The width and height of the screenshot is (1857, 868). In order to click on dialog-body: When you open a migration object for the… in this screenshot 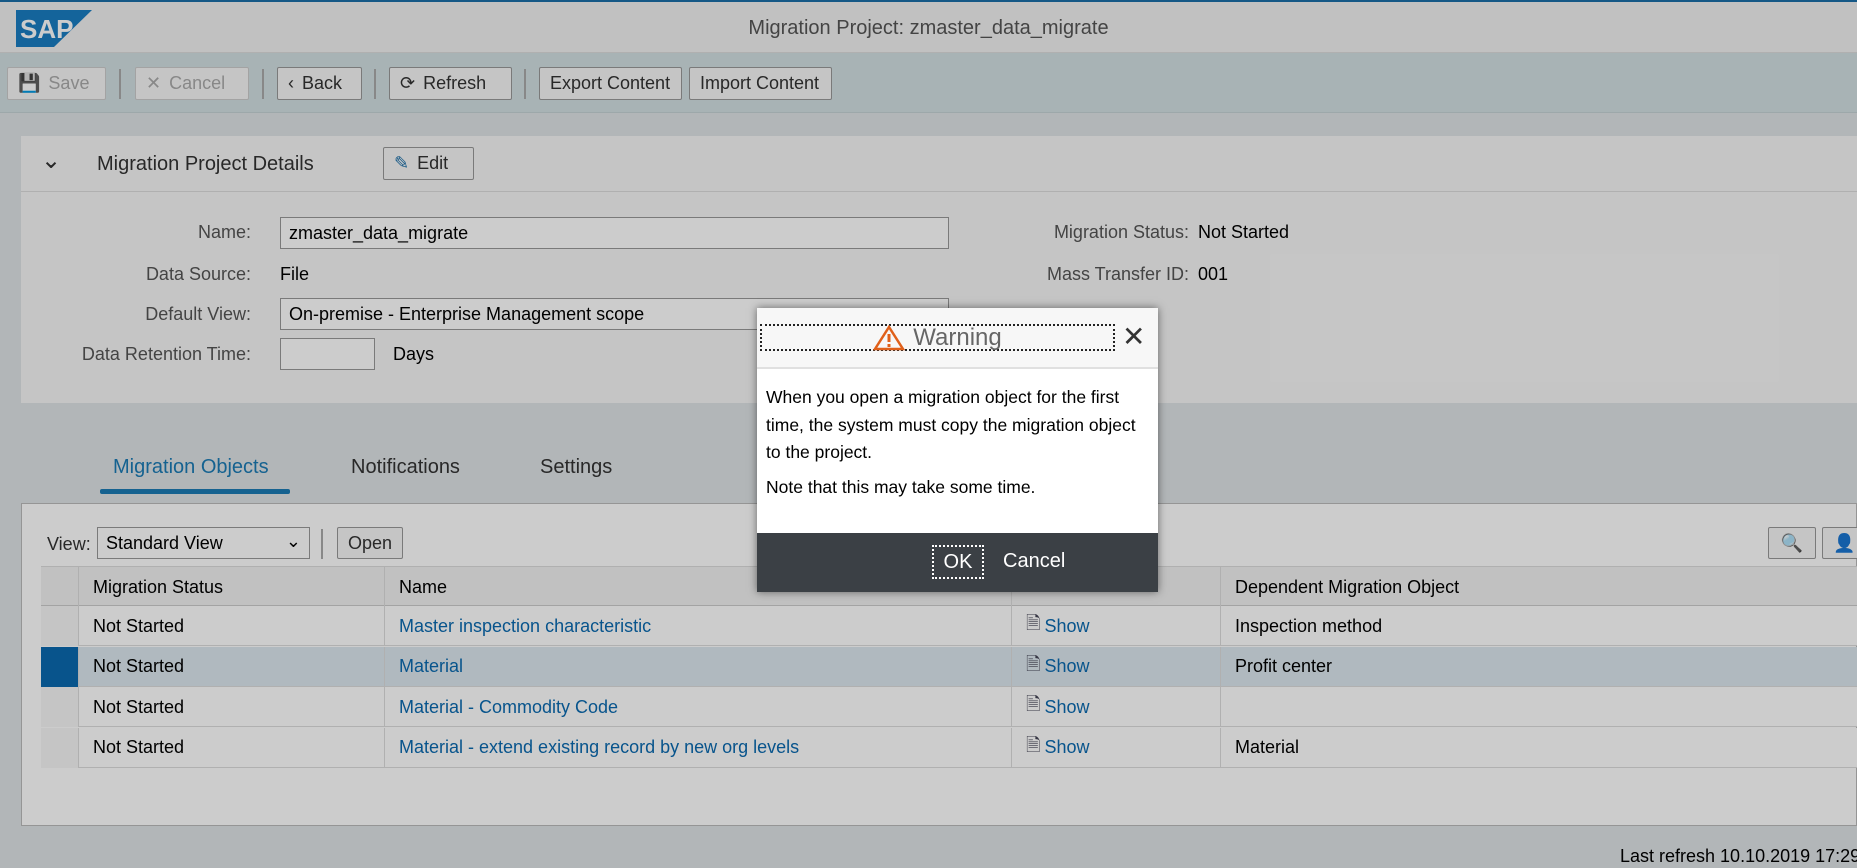, I will do `click(956, 442)`.